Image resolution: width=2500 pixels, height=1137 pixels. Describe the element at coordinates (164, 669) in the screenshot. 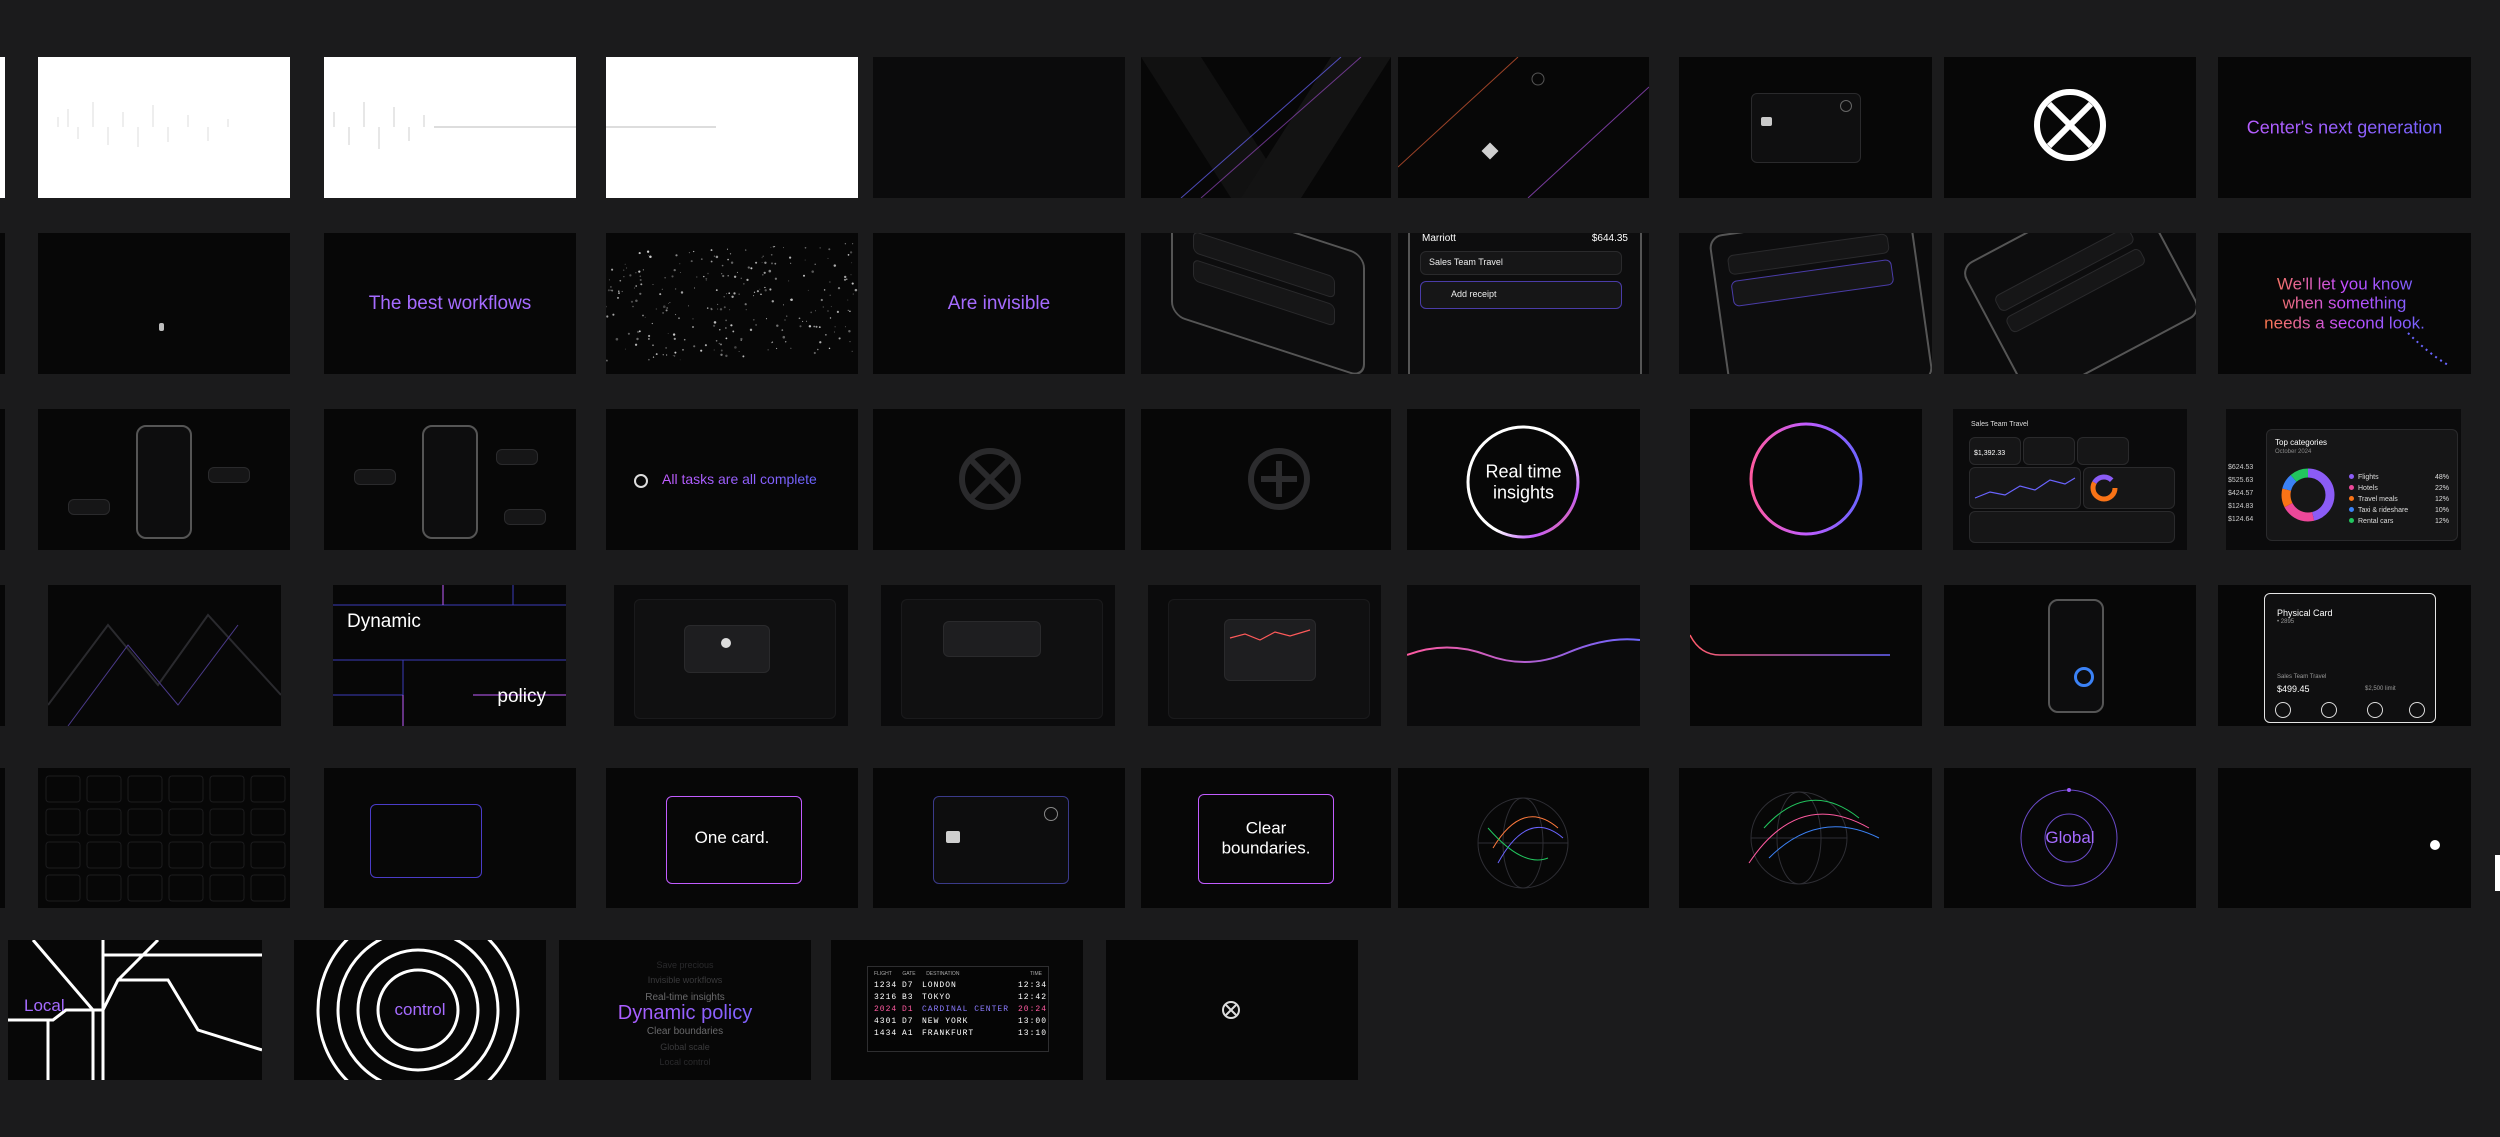

I see `geometric-lines-graphic` at that location.